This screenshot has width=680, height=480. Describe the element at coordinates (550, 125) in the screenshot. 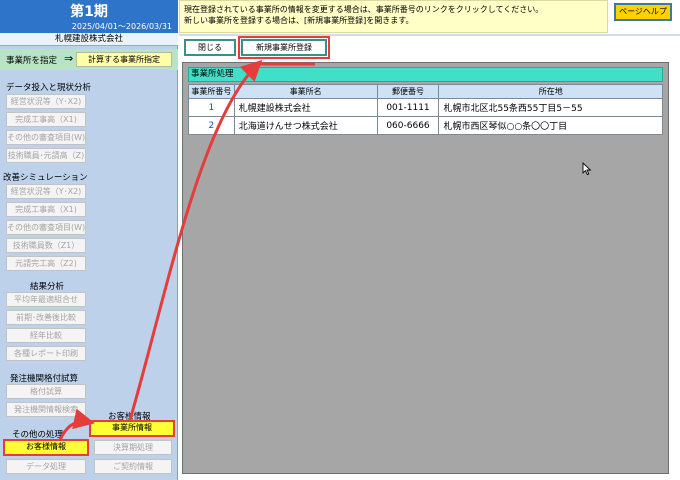

I see `address: 札幌市西区琴似○○条〇〇丁目` at that location.